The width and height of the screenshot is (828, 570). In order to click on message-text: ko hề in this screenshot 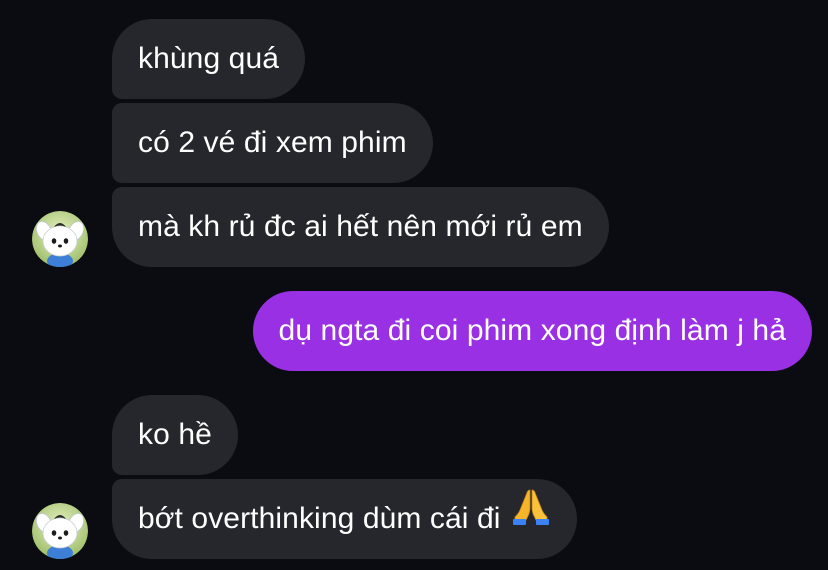, I will do `click(175, 434)`.